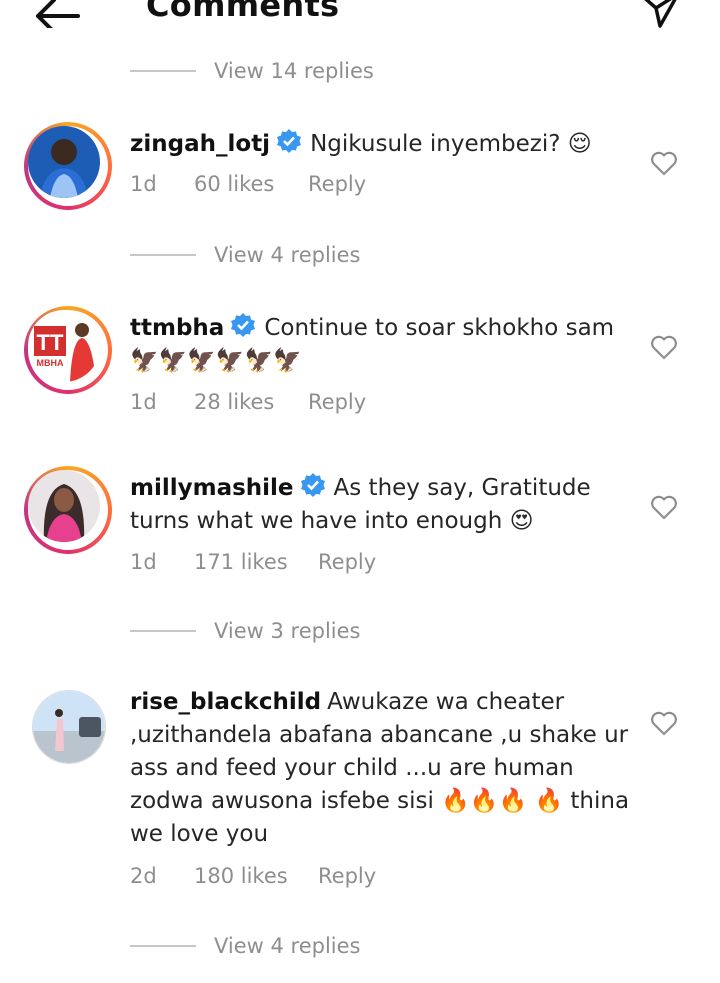 The image size is (720, 983). Describe the element at coordinates (256, 876) in the screenshot. I see `likes-count: 180 likes` at that location.